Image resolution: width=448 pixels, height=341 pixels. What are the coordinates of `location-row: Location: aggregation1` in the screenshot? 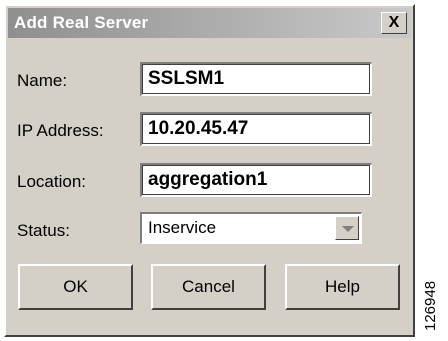 It's located at (209, 183).